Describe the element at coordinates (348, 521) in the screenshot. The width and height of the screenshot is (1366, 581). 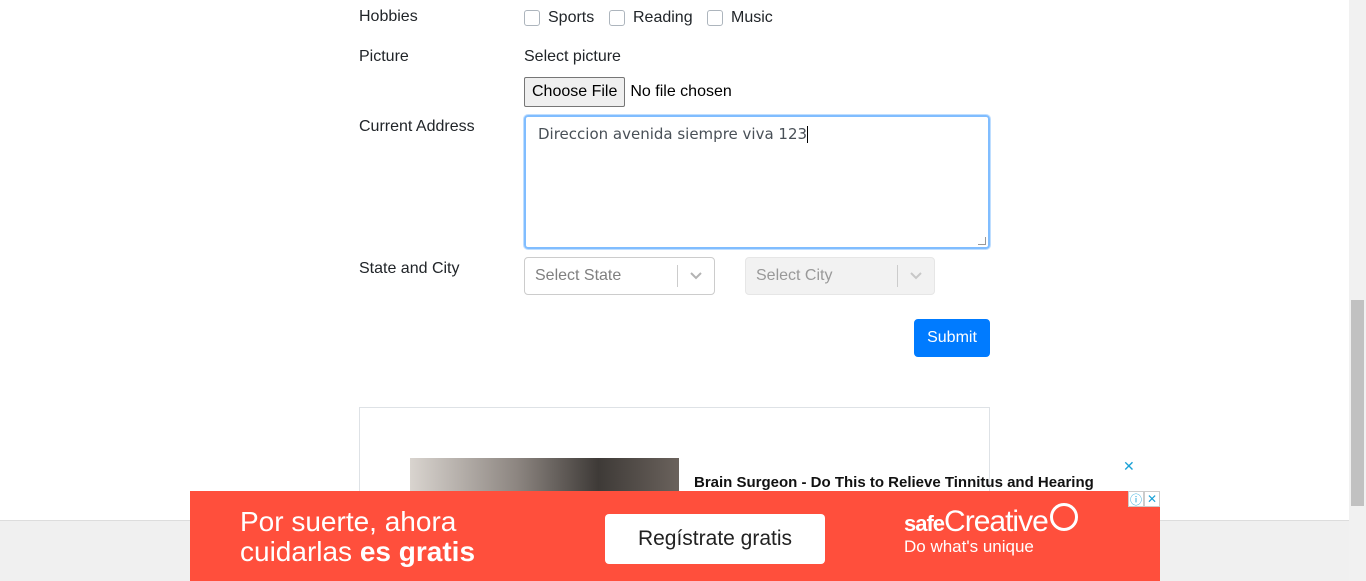
I see `banner-line1: Por suerte, ahora` at that location.